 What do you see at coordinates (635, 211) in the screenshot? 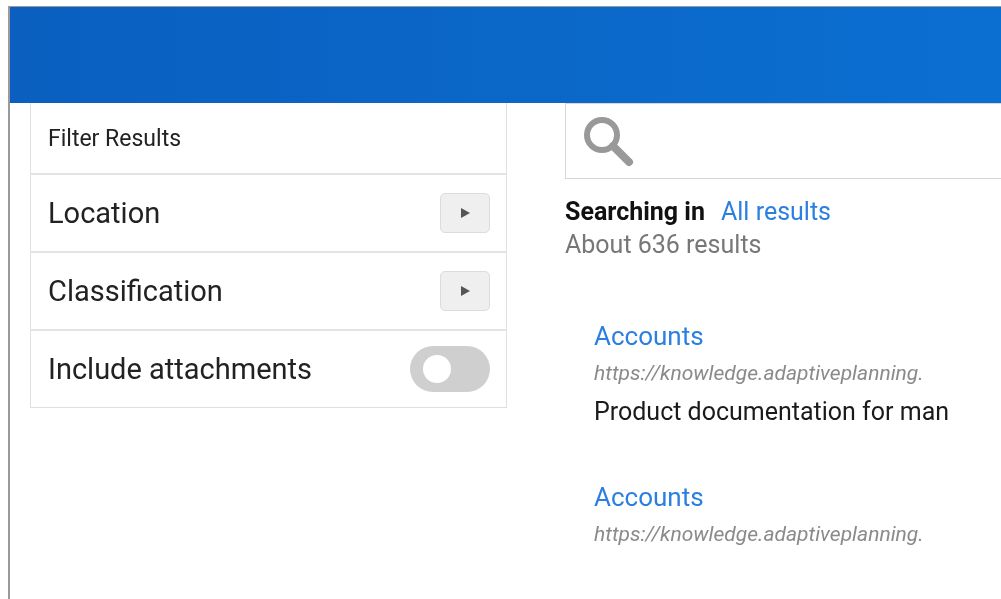
I see `searching-label: Searching in` at bounding box center [635, 211].